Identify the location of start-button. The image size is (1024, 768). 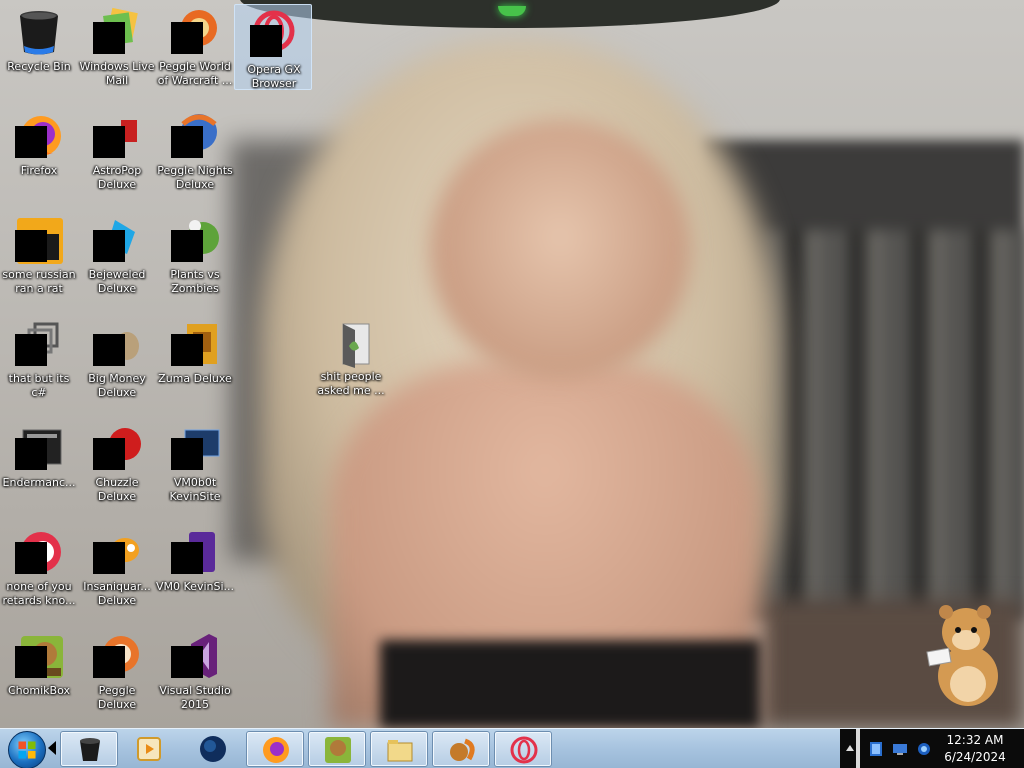
(27, 749).